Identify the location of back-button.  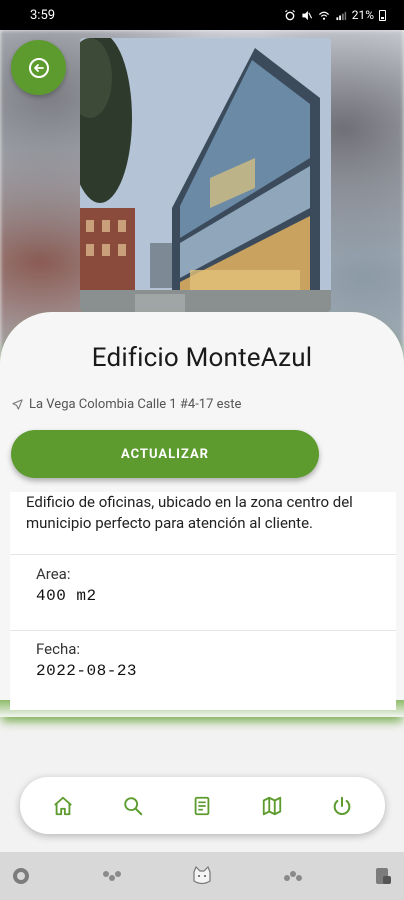
(38, 67).